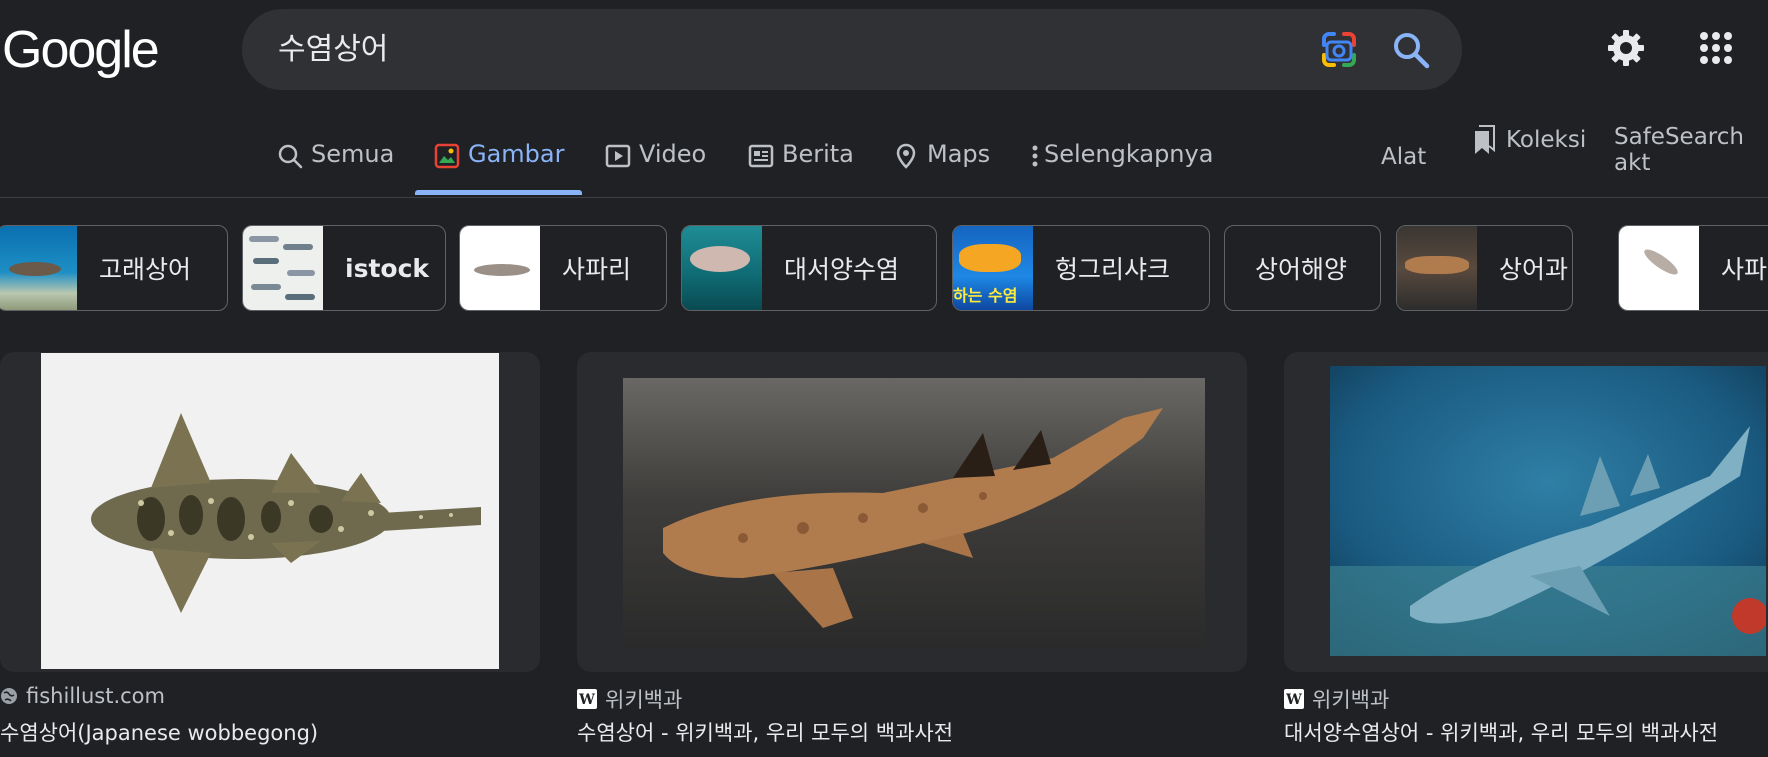 This screenshot has height=757, width=1768. I want to click on safesearch-button: SafeSearch akt, so click(1691, 150).